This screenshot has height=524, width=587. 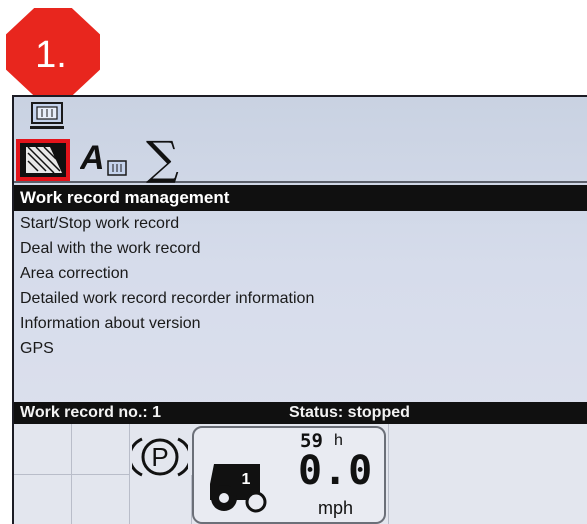 I want to click on menu-item-start-stop: Start/Stop work record, so click(x=300, y=223).